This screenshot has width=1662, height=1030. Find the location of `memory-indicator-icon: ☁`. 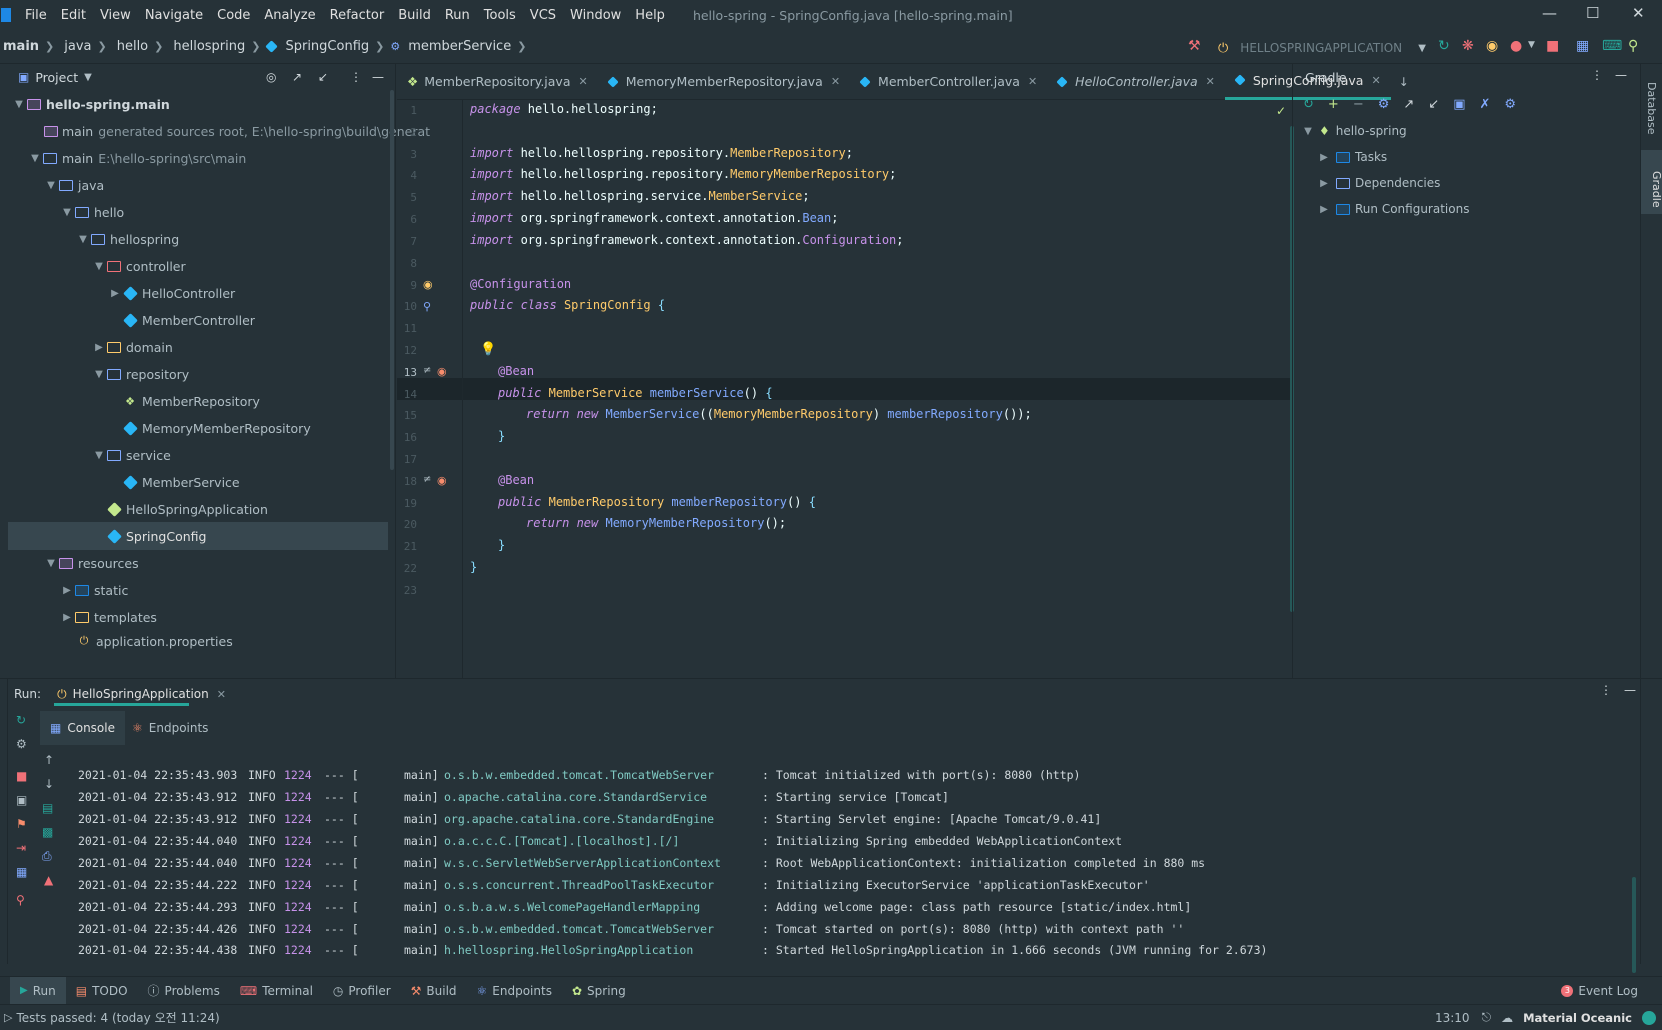

memory-indicator-icon: ☁ is located at coordinates (1507, 1018).